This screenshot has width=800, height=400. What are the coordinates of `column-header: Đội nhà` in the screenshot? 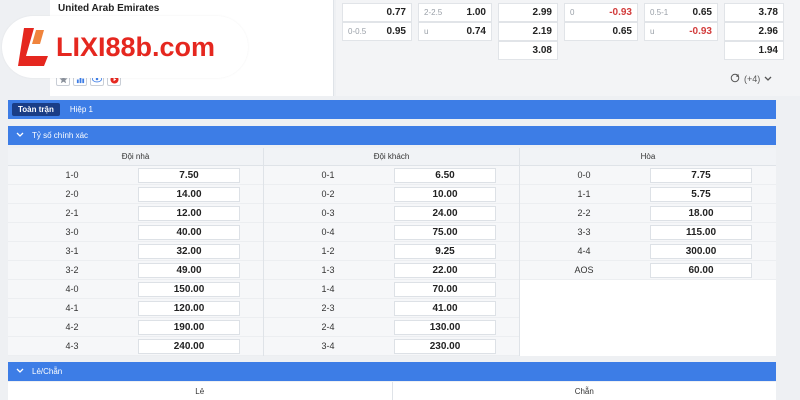 It's located at (135, 157).